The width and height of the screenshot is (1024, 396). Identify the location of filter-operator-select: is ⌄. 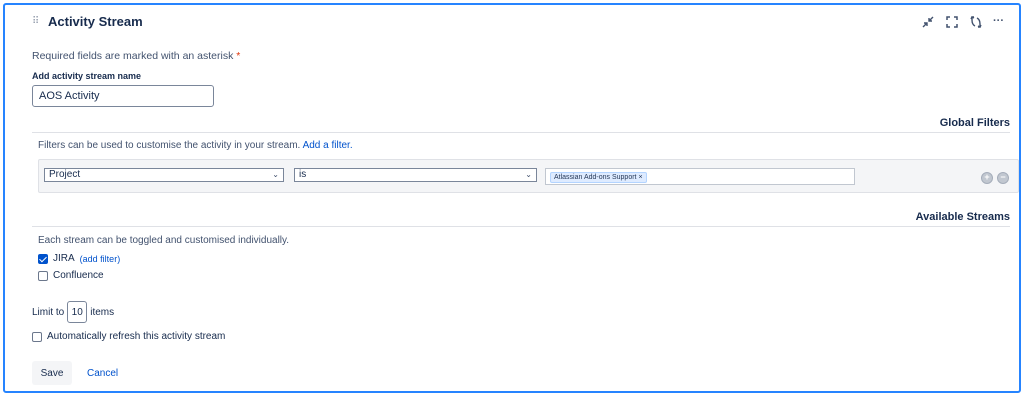
(415, 175).